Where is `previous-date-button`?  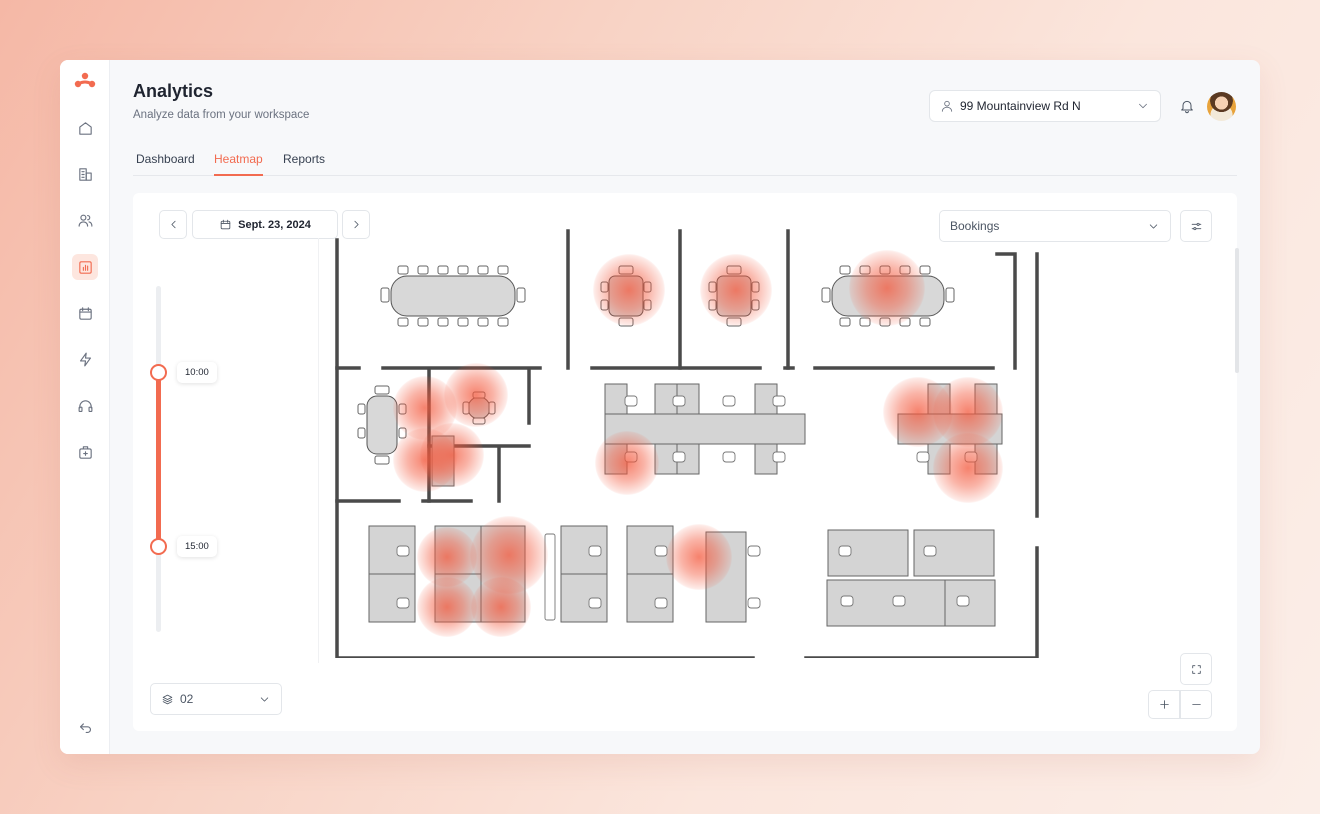
previous-date-button is located at coordinates (173, 224).